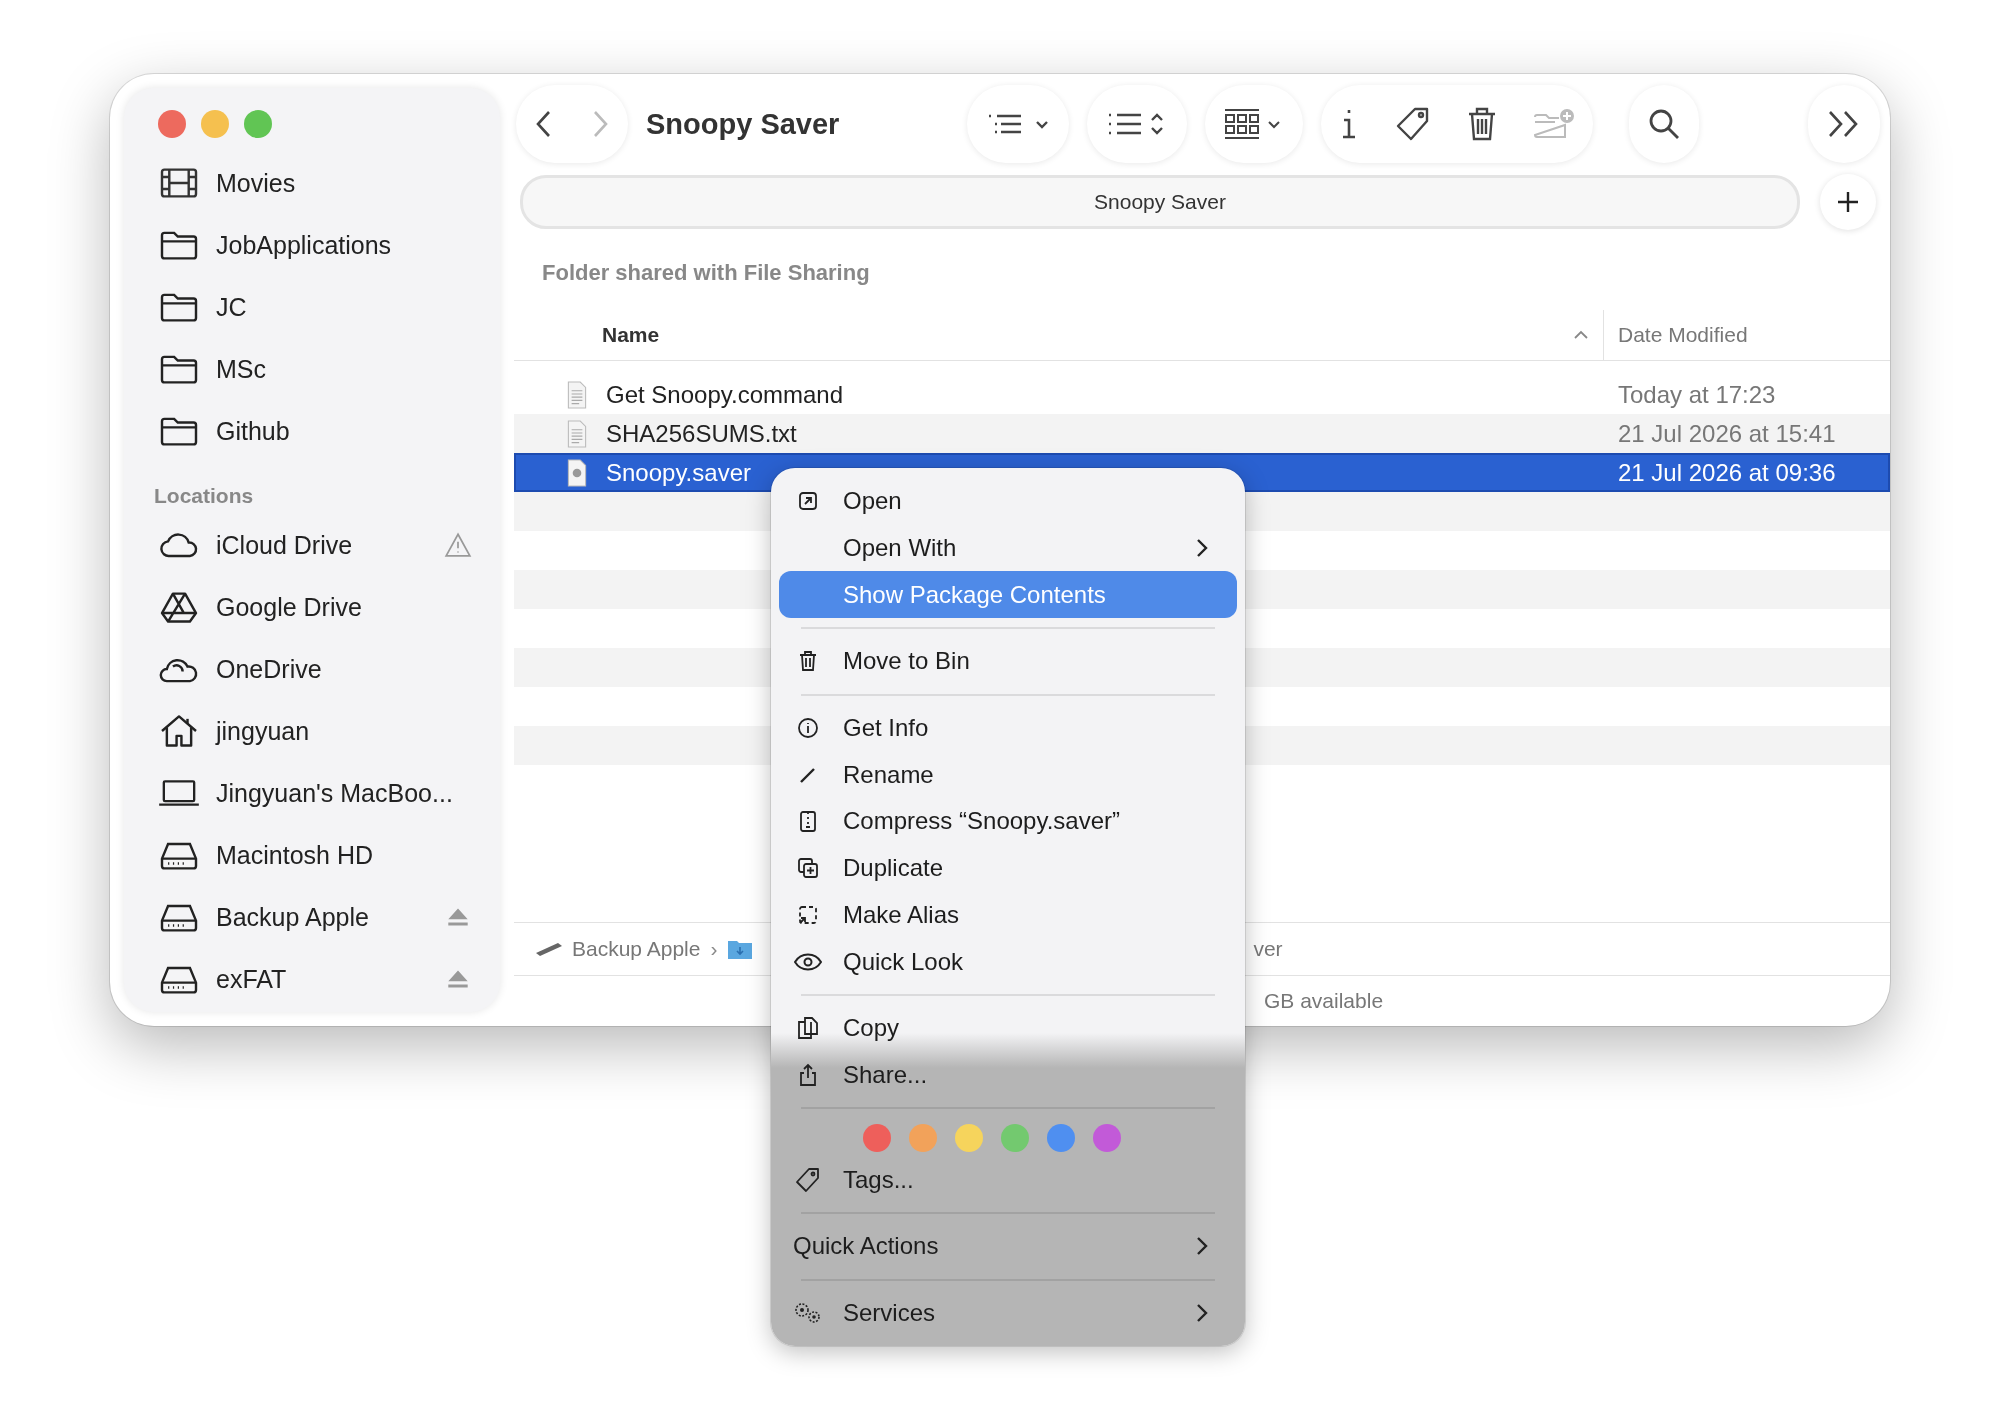  Describe the element at coordinates (458, 545) in the screenshot. I see `warning-icon` at that location.